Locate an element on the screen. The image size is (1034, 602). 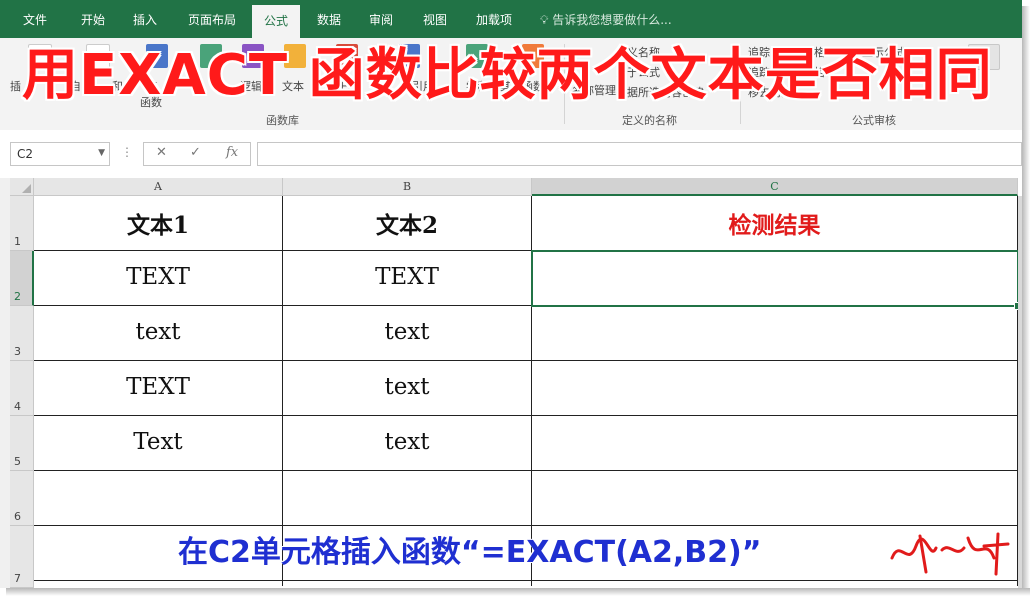
row-header-3: 3 is located at coordinates (22, 333).